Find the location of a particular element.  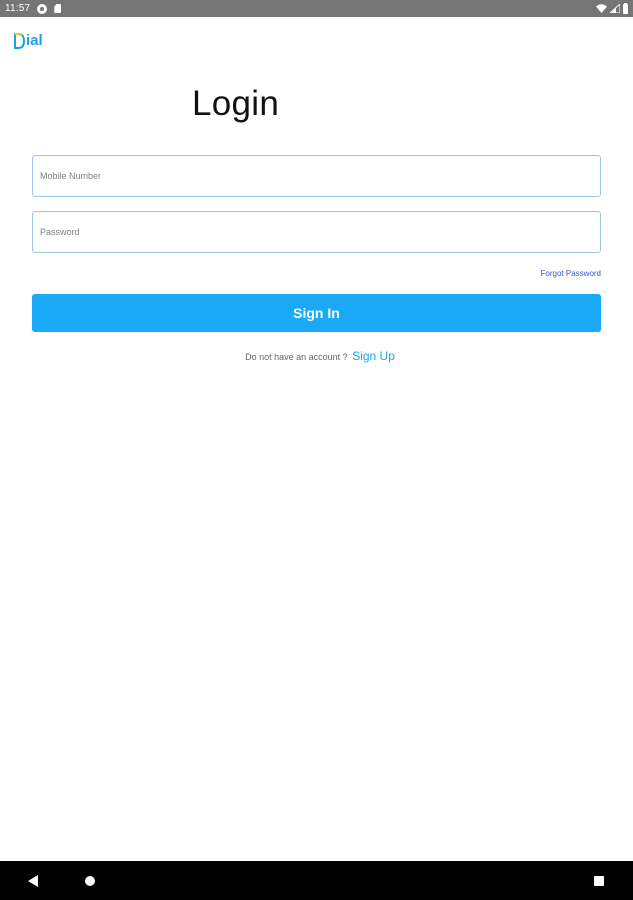

password-field-container is located at coordinates (316, 232).